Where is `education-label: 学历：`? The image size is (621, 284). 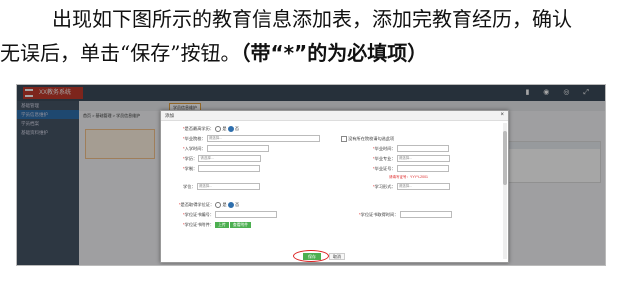 education-label: 学历： is located at coordinates (191, 158).